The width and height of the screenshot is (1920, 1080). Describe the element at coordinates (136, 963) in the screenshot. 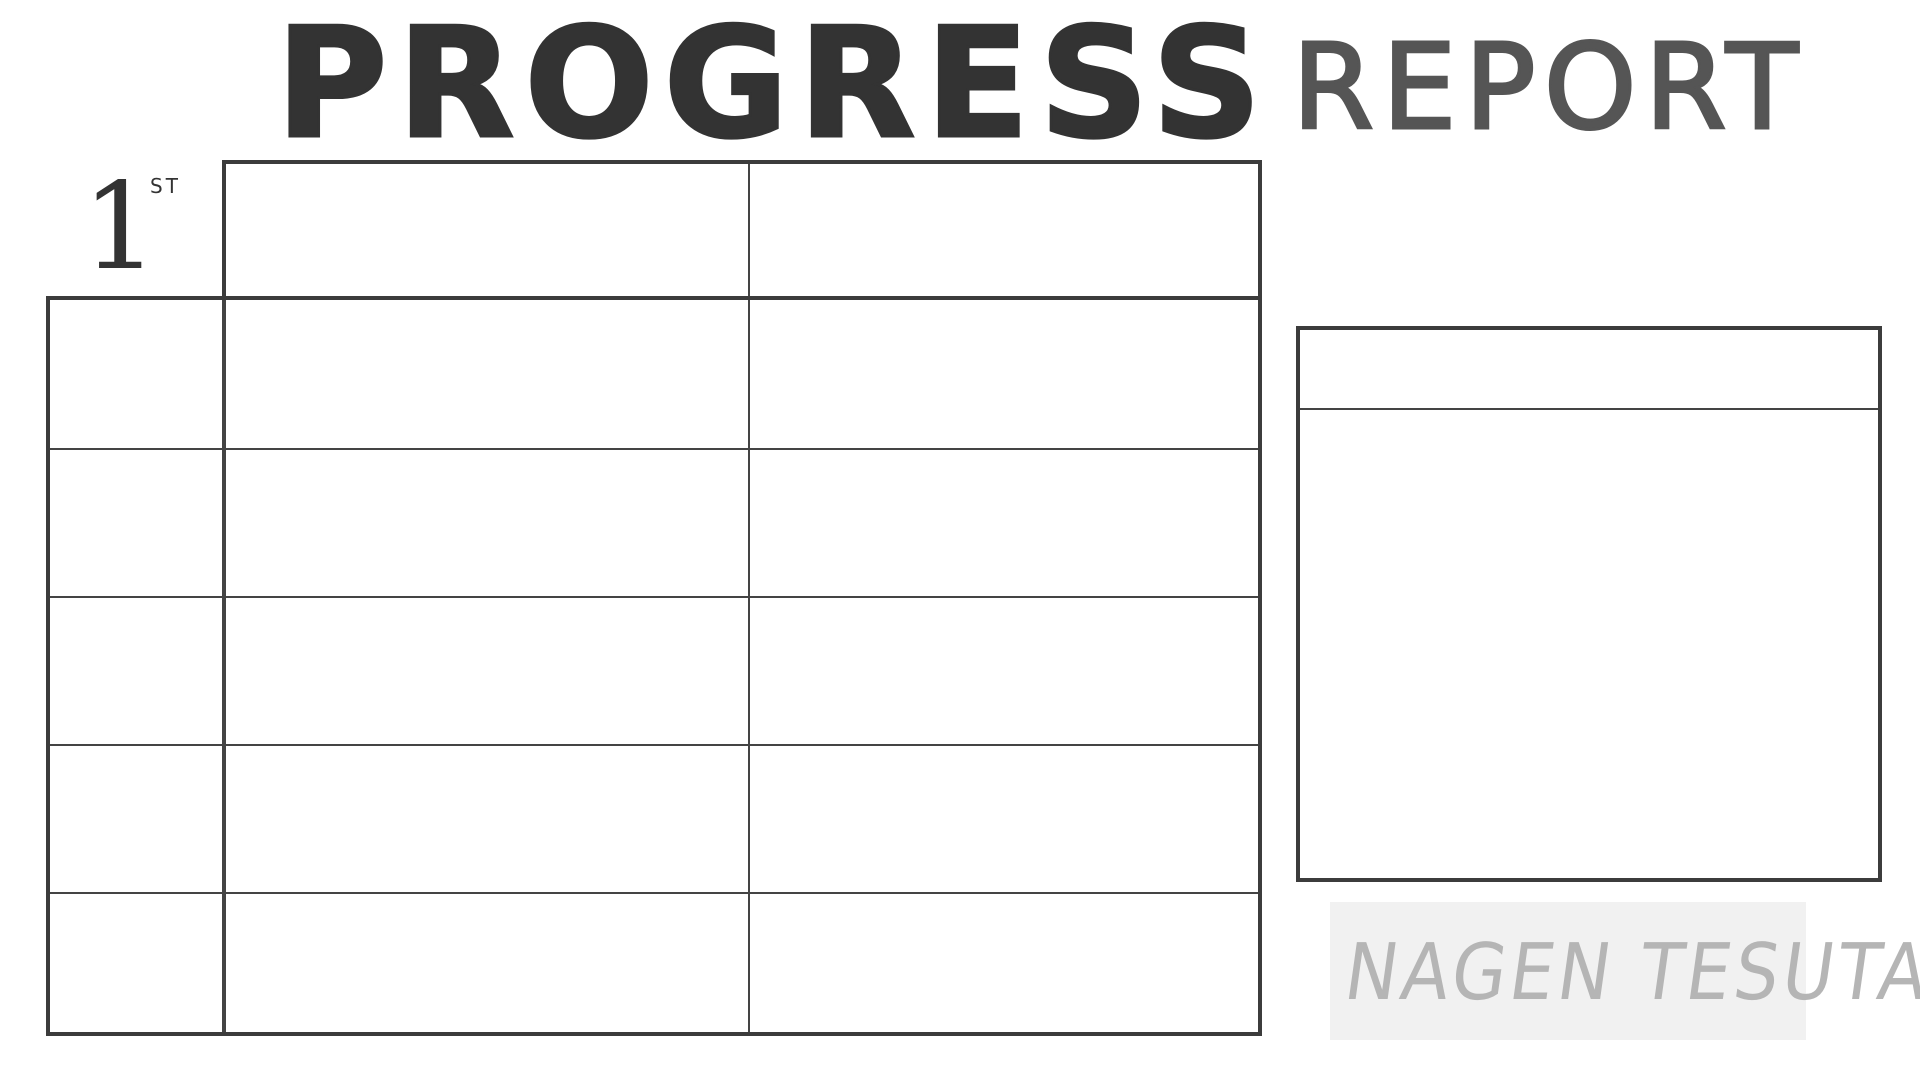

I see `table-row-5-label` at that location.